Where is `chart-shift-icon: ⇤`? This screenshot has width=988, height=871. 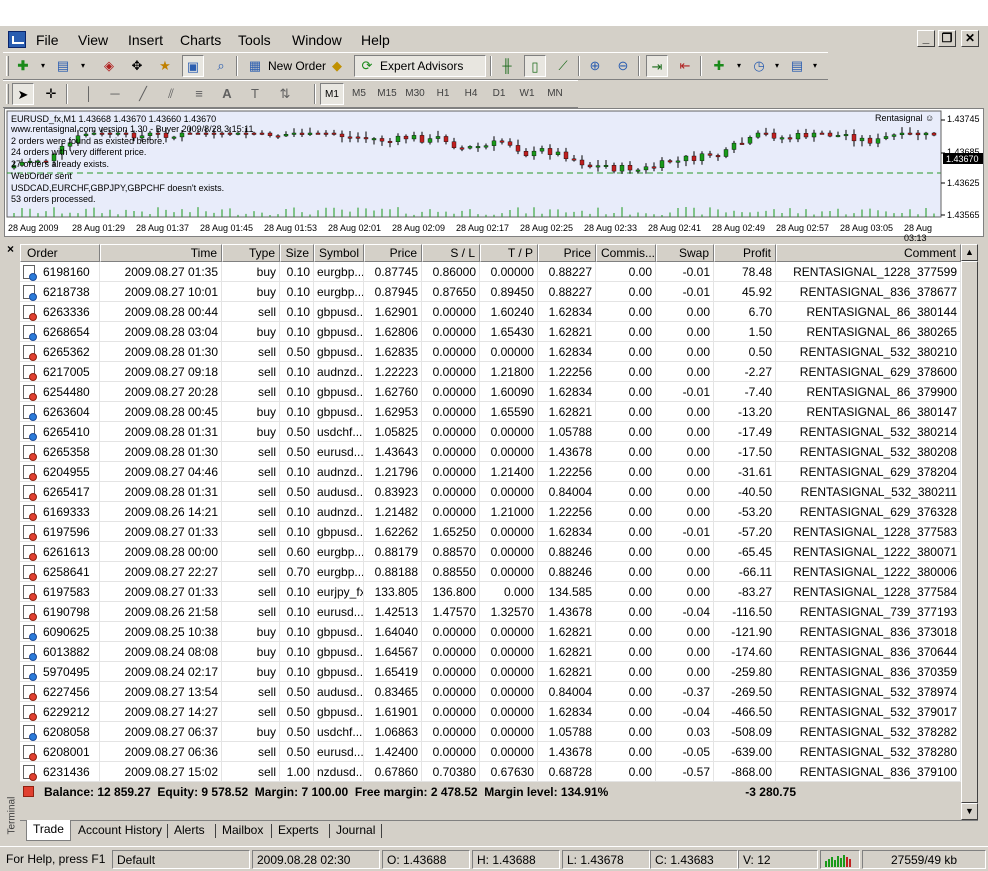
chart-shift-icon: ⇤ is located at coordinates (685, 66).